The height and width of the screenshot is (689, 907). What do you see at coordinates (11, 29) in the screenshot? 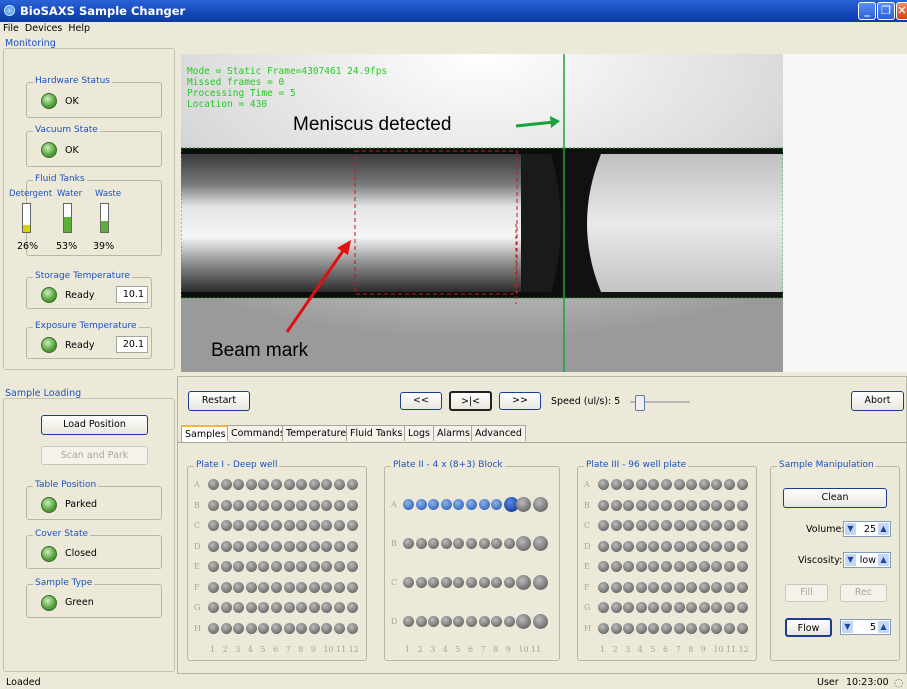
I see `menu-file: File` at bounding box center [11, 29].